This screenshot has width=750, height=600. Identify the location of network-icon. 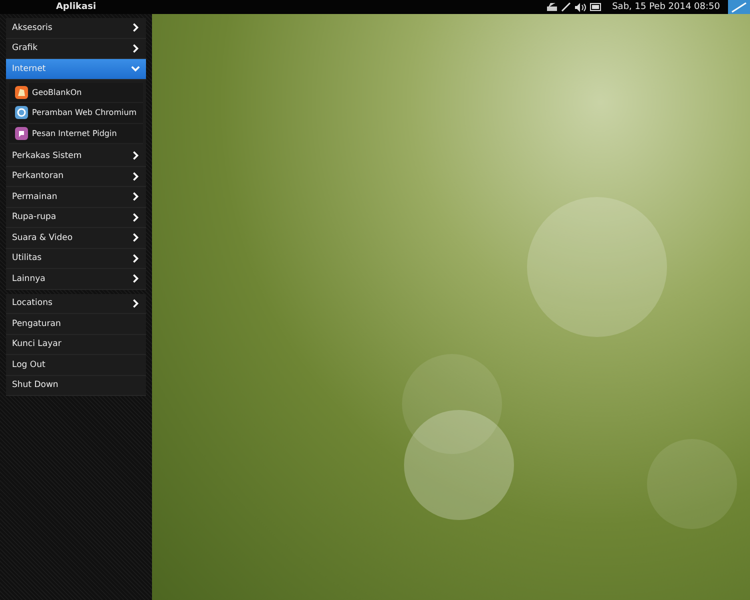
(566, 7).